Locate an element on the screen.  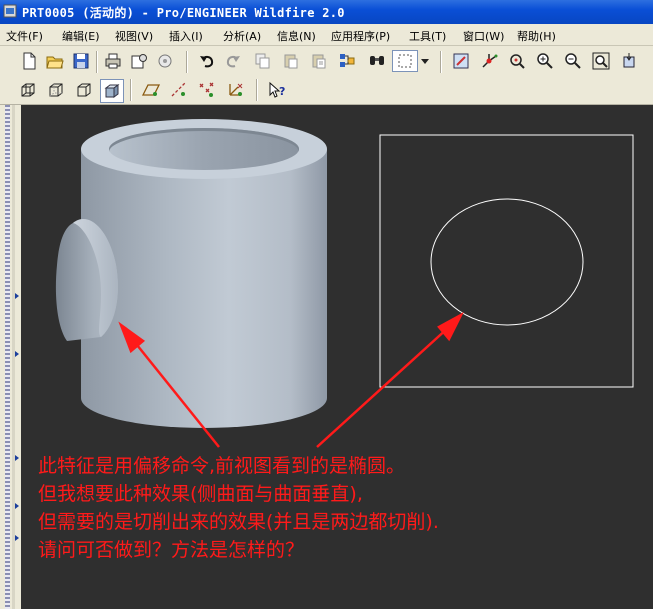
wireframe-icon is located at coordinates (28, 90).